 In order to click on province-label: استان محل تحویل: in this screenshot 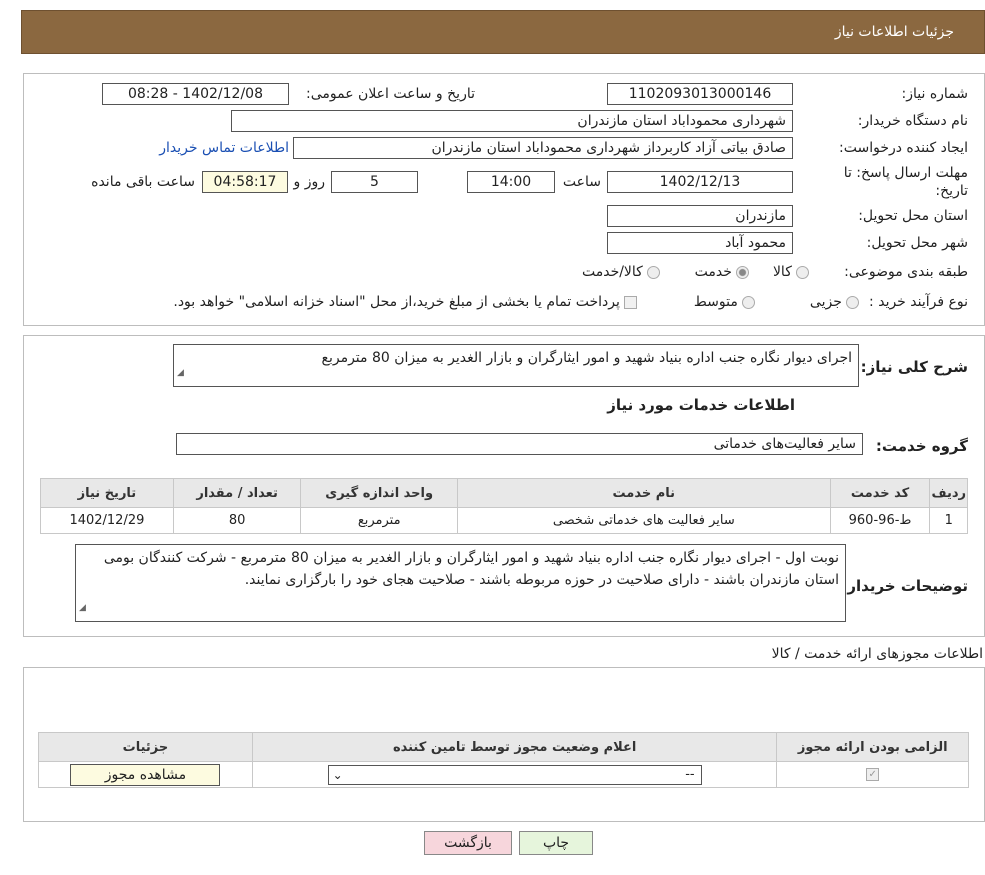, I will do `click(913, 216)`.